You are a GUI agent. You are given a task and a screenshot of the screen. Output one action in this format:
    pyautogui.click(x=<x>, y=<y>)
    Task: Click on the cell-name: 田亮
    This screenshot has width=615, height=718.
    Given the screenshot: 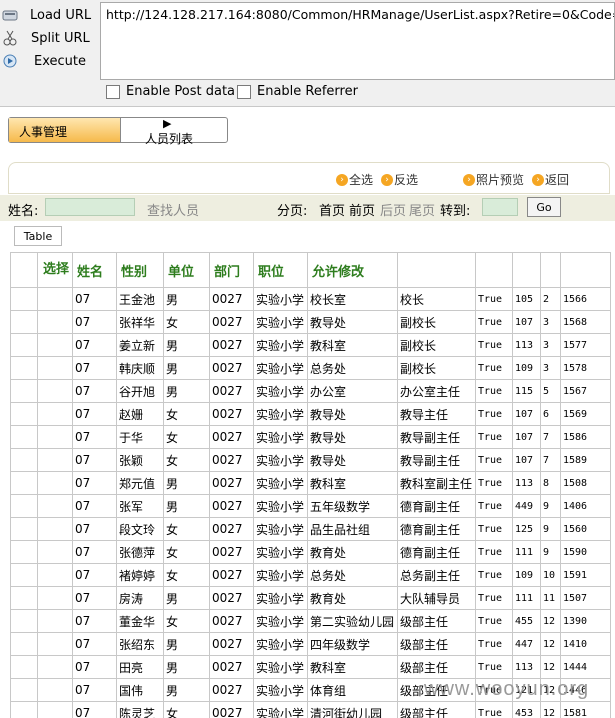 What is the action you would take?
    pyautogui.click(x=140, y=667)
    